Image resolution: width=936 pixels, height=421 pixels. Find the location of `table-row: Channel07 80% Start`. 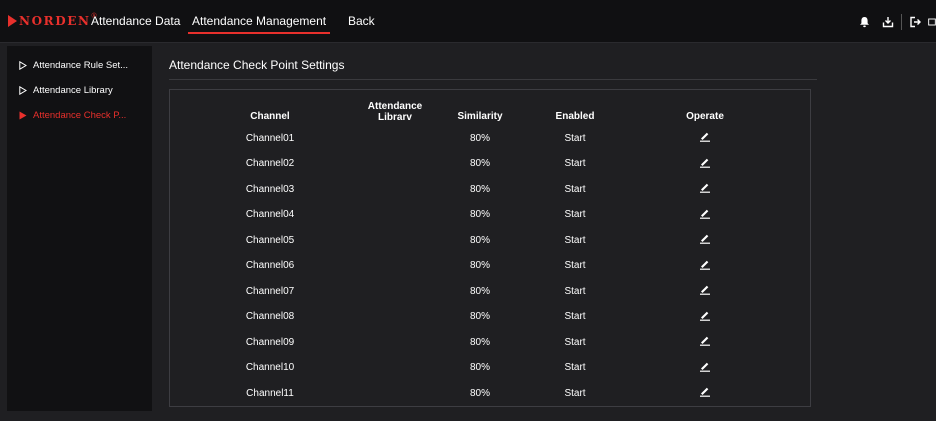

table-row: Channel07 80% Start is located at coordinates (490, 291).